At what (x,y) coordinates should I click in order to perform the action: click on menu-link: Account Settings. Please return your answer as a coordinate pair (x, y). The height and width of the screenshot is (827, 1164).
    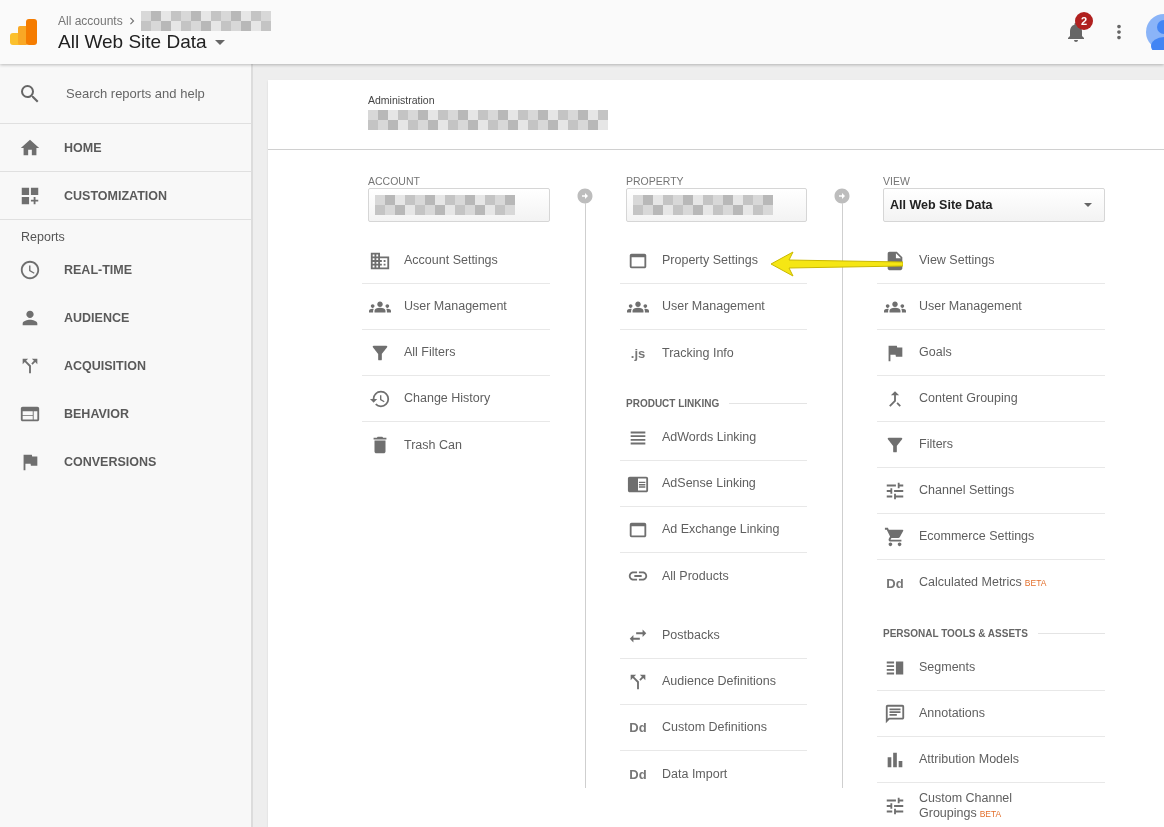
    Looking at the image, I should click on (451, 260).